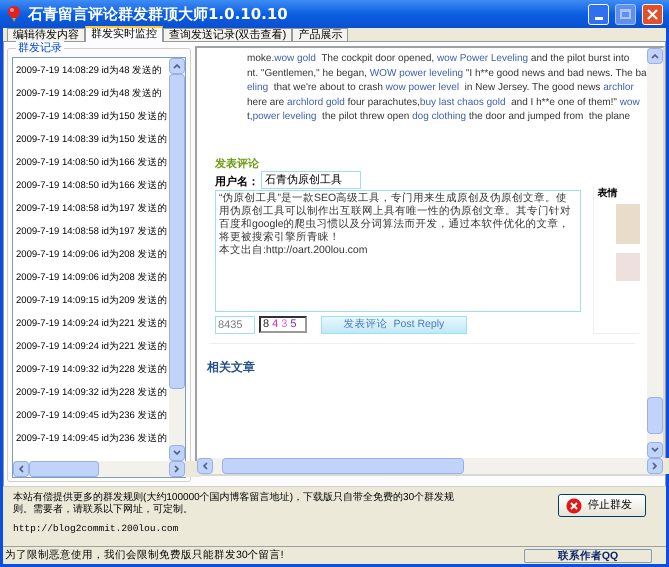  What do you see at coordinates (227, 34) in the screenshot?
I see `tab: 查询发送记录(双击查看)` at bounding box center [227, 34].